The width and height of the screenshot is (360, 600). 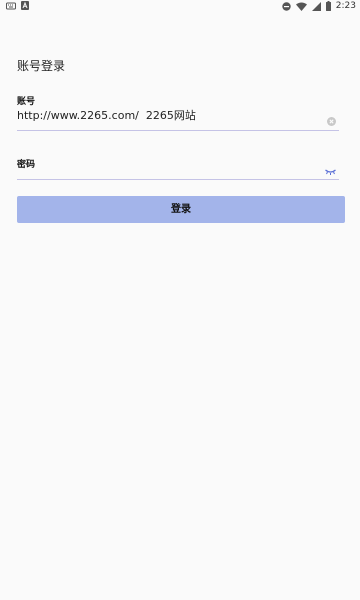 I want to click on a-notification-icon, so click(x=25, y=5).